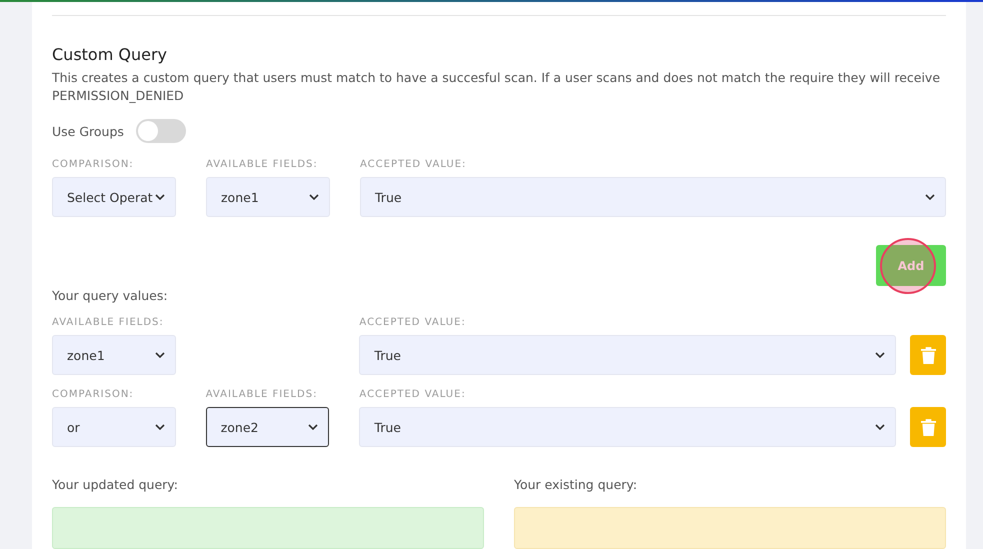  I want to click on select-field: zone2, so click(268, 427).